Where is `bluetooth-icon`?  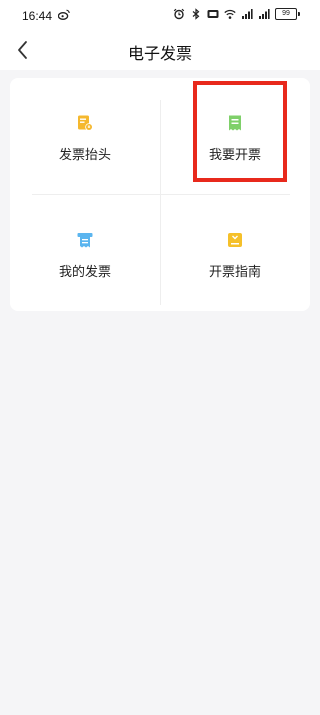
bluetooth-icon is located at coordinates (196, 14).